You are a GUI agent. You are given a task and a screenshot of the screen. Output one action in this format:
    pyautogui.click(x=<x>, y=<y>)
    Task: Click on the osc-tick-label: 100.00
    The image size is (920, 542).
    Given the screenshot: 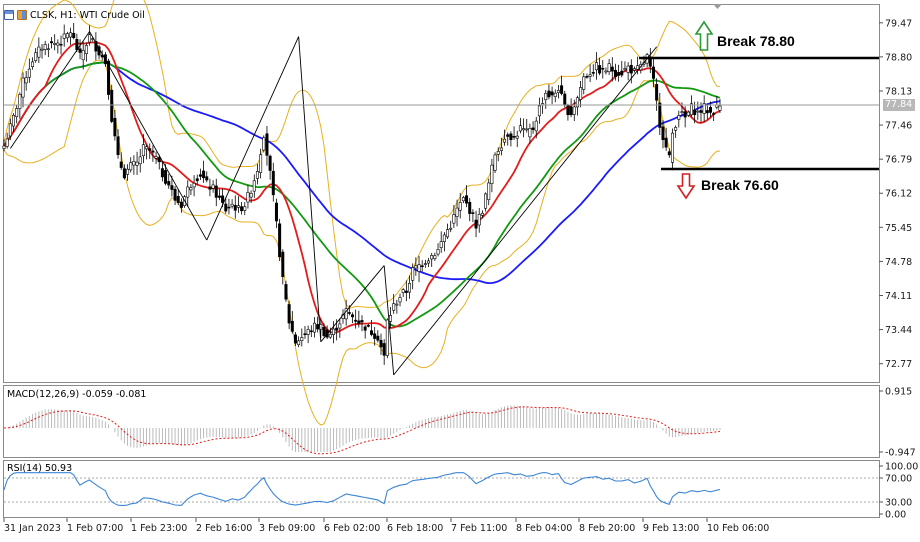 What is the action you would take?
    pyautogui.click(x=901, y=467)
    